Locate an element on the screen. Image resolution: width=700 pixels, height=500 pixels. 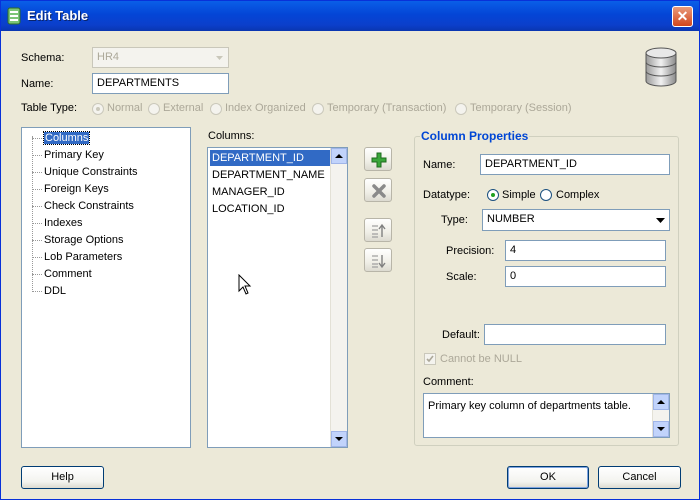
table-type-temp-session-label: Temporary (Session) is located at coordinates (521, 108).